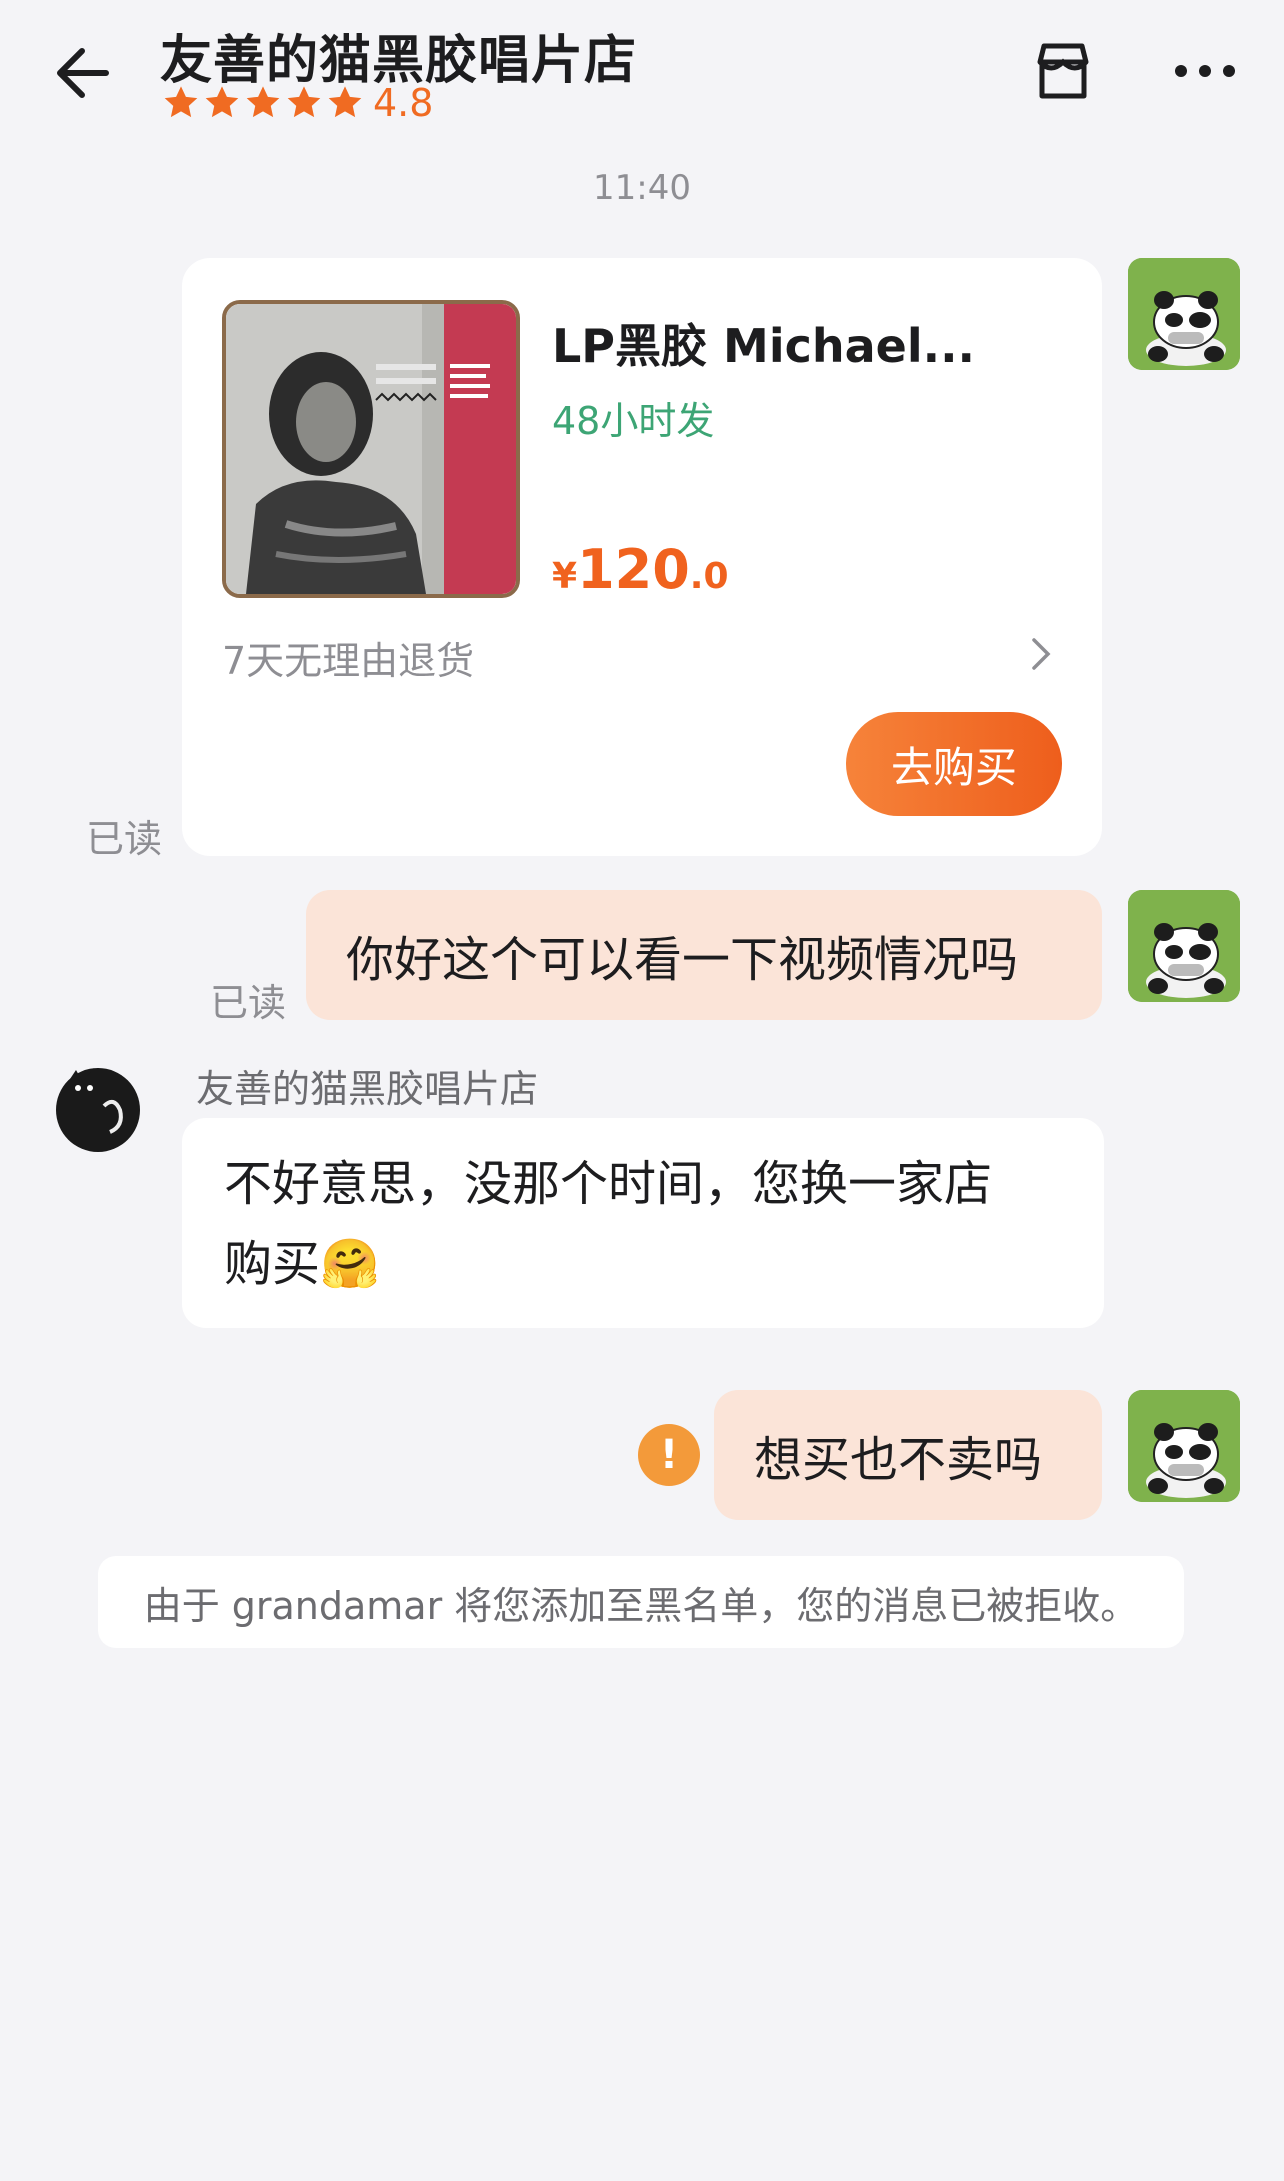 Image resolution: width=1284 pixels, height=2181 pixels. I want to click on black-cat-avatar-icon, so click(98, 1110).